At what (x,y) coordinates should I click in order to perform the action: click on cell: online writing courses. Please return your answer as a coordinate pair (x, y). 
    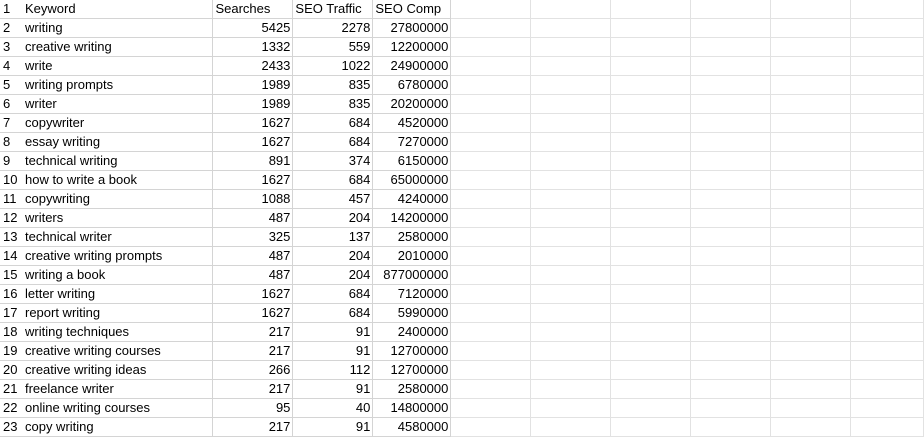
    Looking at the image, I should click on (118, 408).